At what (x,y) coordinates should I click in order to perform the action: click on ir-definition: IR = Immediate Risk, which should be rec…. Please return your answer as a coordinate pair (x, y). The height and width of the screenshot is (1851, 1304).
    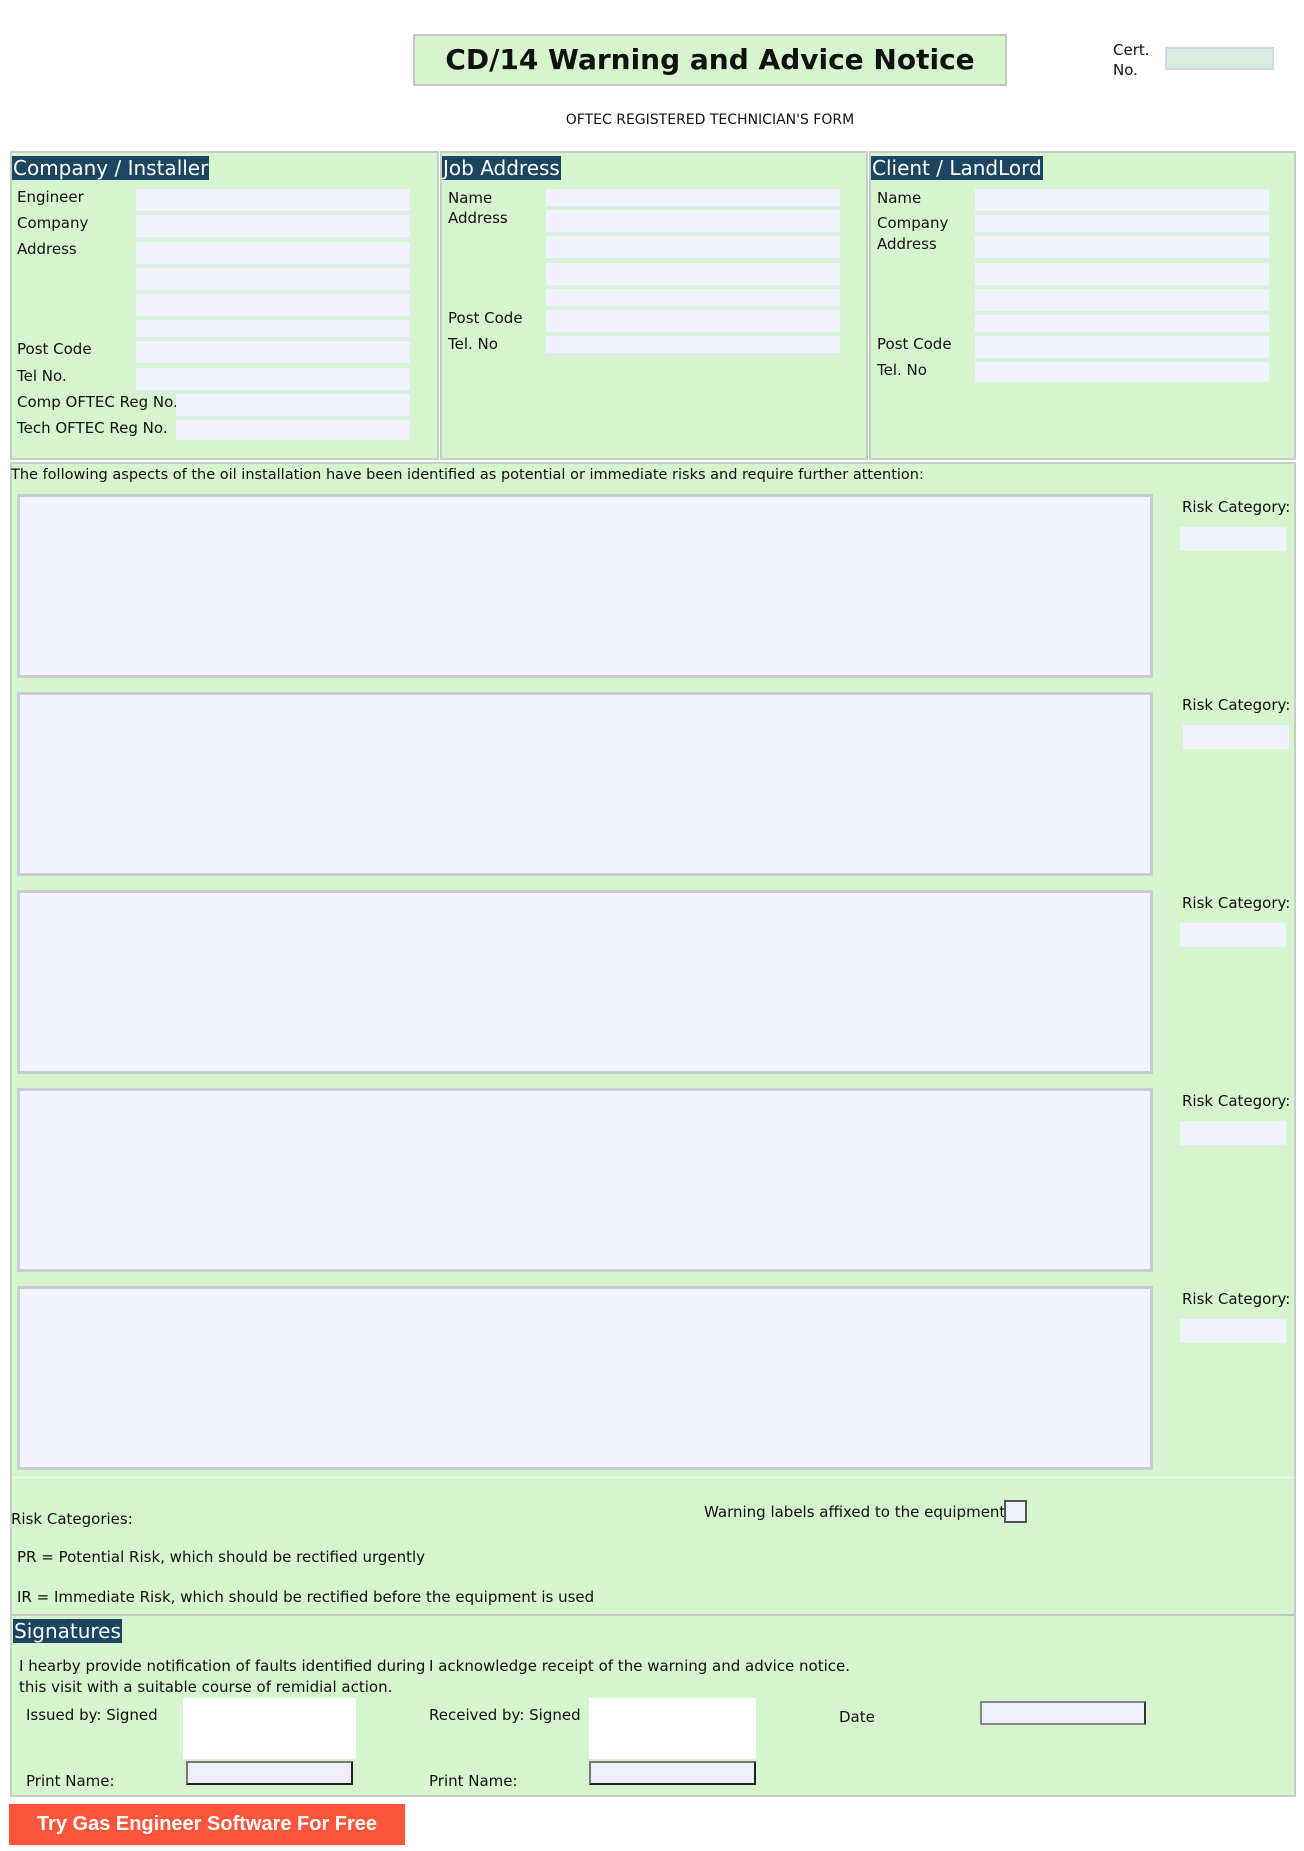
    Looking at the image, I should click on (306, 1597).